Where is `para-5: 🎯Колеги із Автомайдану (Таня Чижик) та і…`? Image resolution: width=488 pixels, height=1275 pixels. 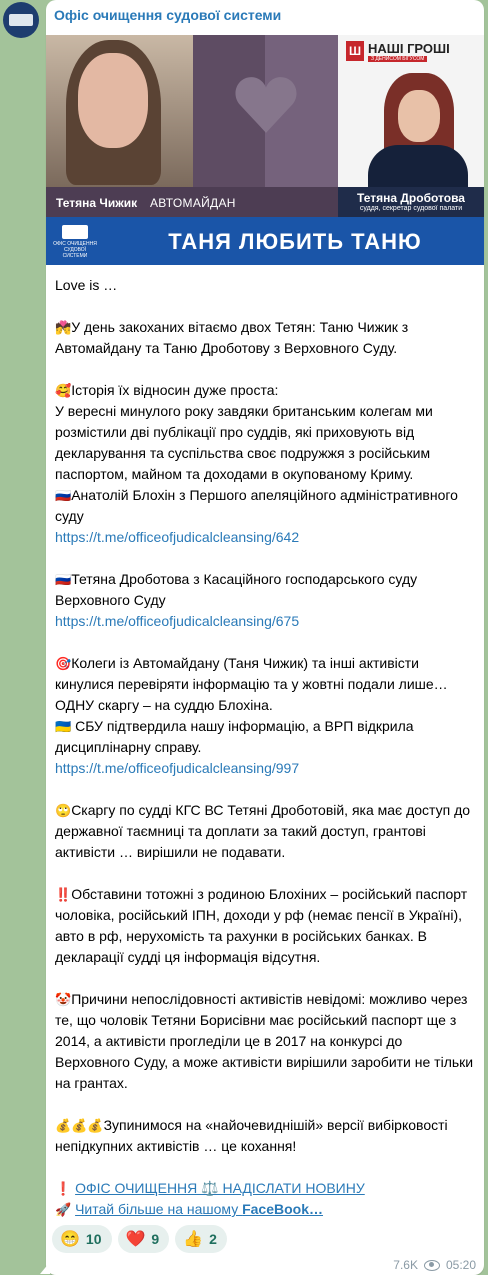
para-5: 🎯Колеги із Автомайдану (Таня Чижик) та і… is located at coordinates (267, 716).